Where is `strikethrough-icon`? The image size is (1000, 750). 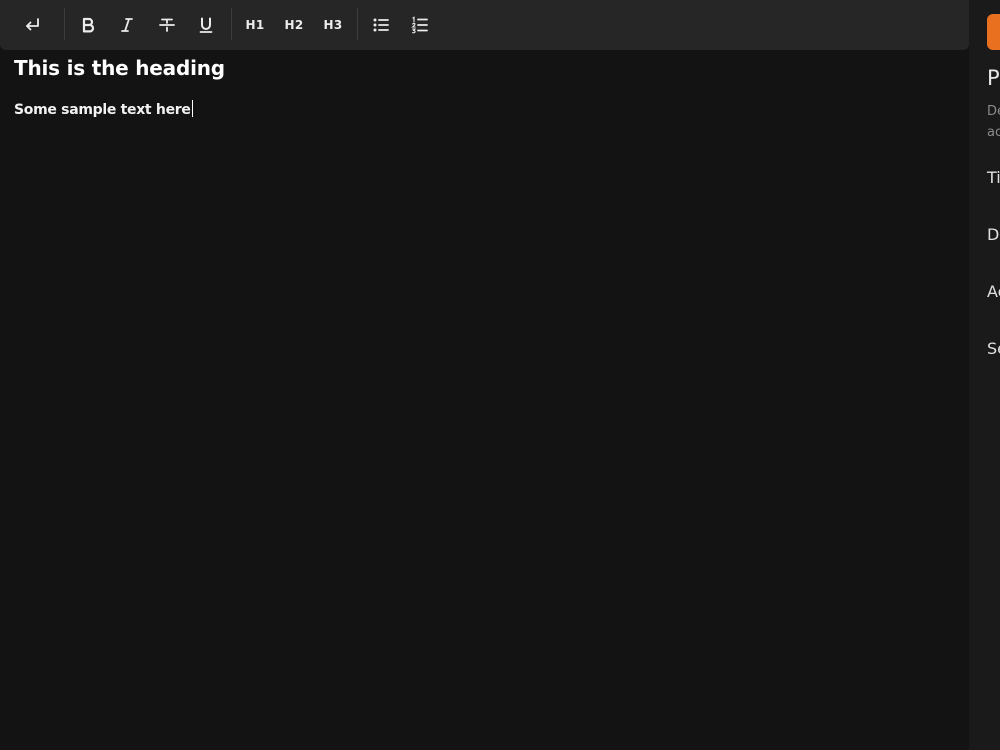 strikethrough-icon is located at coordinates (167, 25).